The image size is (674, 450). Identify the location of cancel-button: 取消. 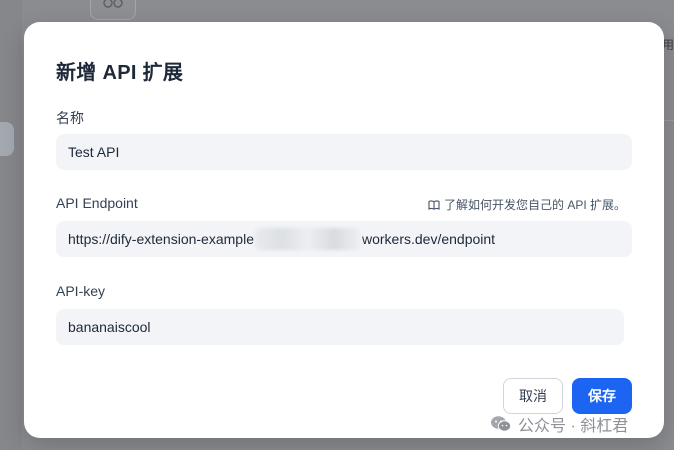
(533, 396).